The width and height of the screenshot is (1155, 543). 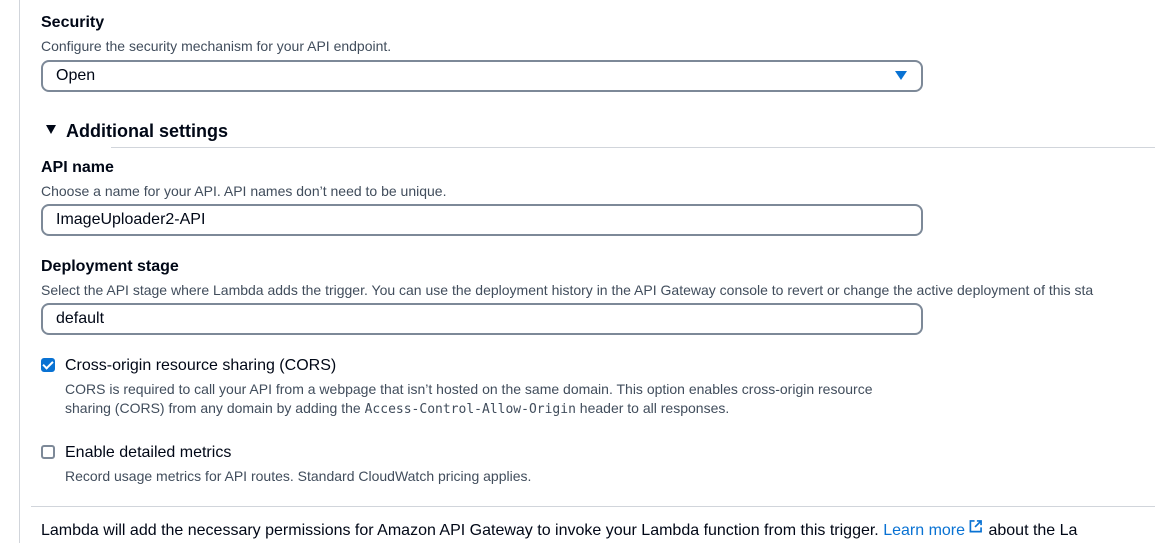 I want to click on additional-settings-toggle: Additional settings, so click(x=137, y=131).